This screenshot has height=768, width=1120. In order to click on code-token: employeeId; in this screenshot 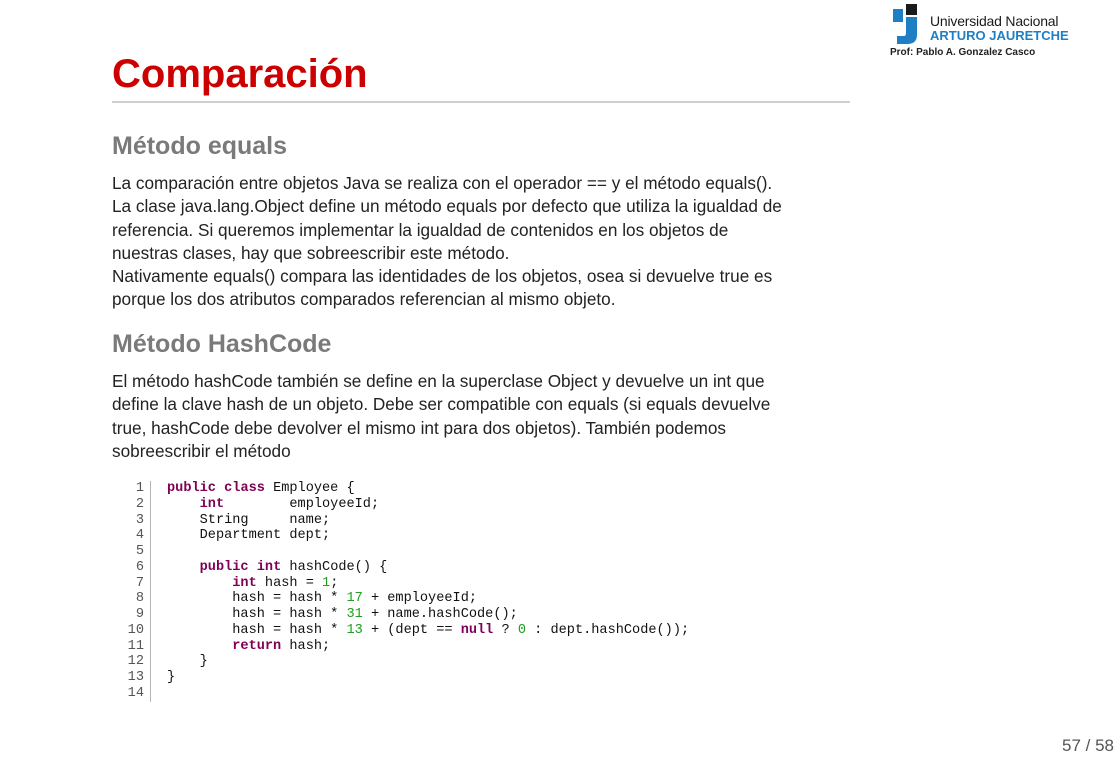, I will do `click(302, 504)`.